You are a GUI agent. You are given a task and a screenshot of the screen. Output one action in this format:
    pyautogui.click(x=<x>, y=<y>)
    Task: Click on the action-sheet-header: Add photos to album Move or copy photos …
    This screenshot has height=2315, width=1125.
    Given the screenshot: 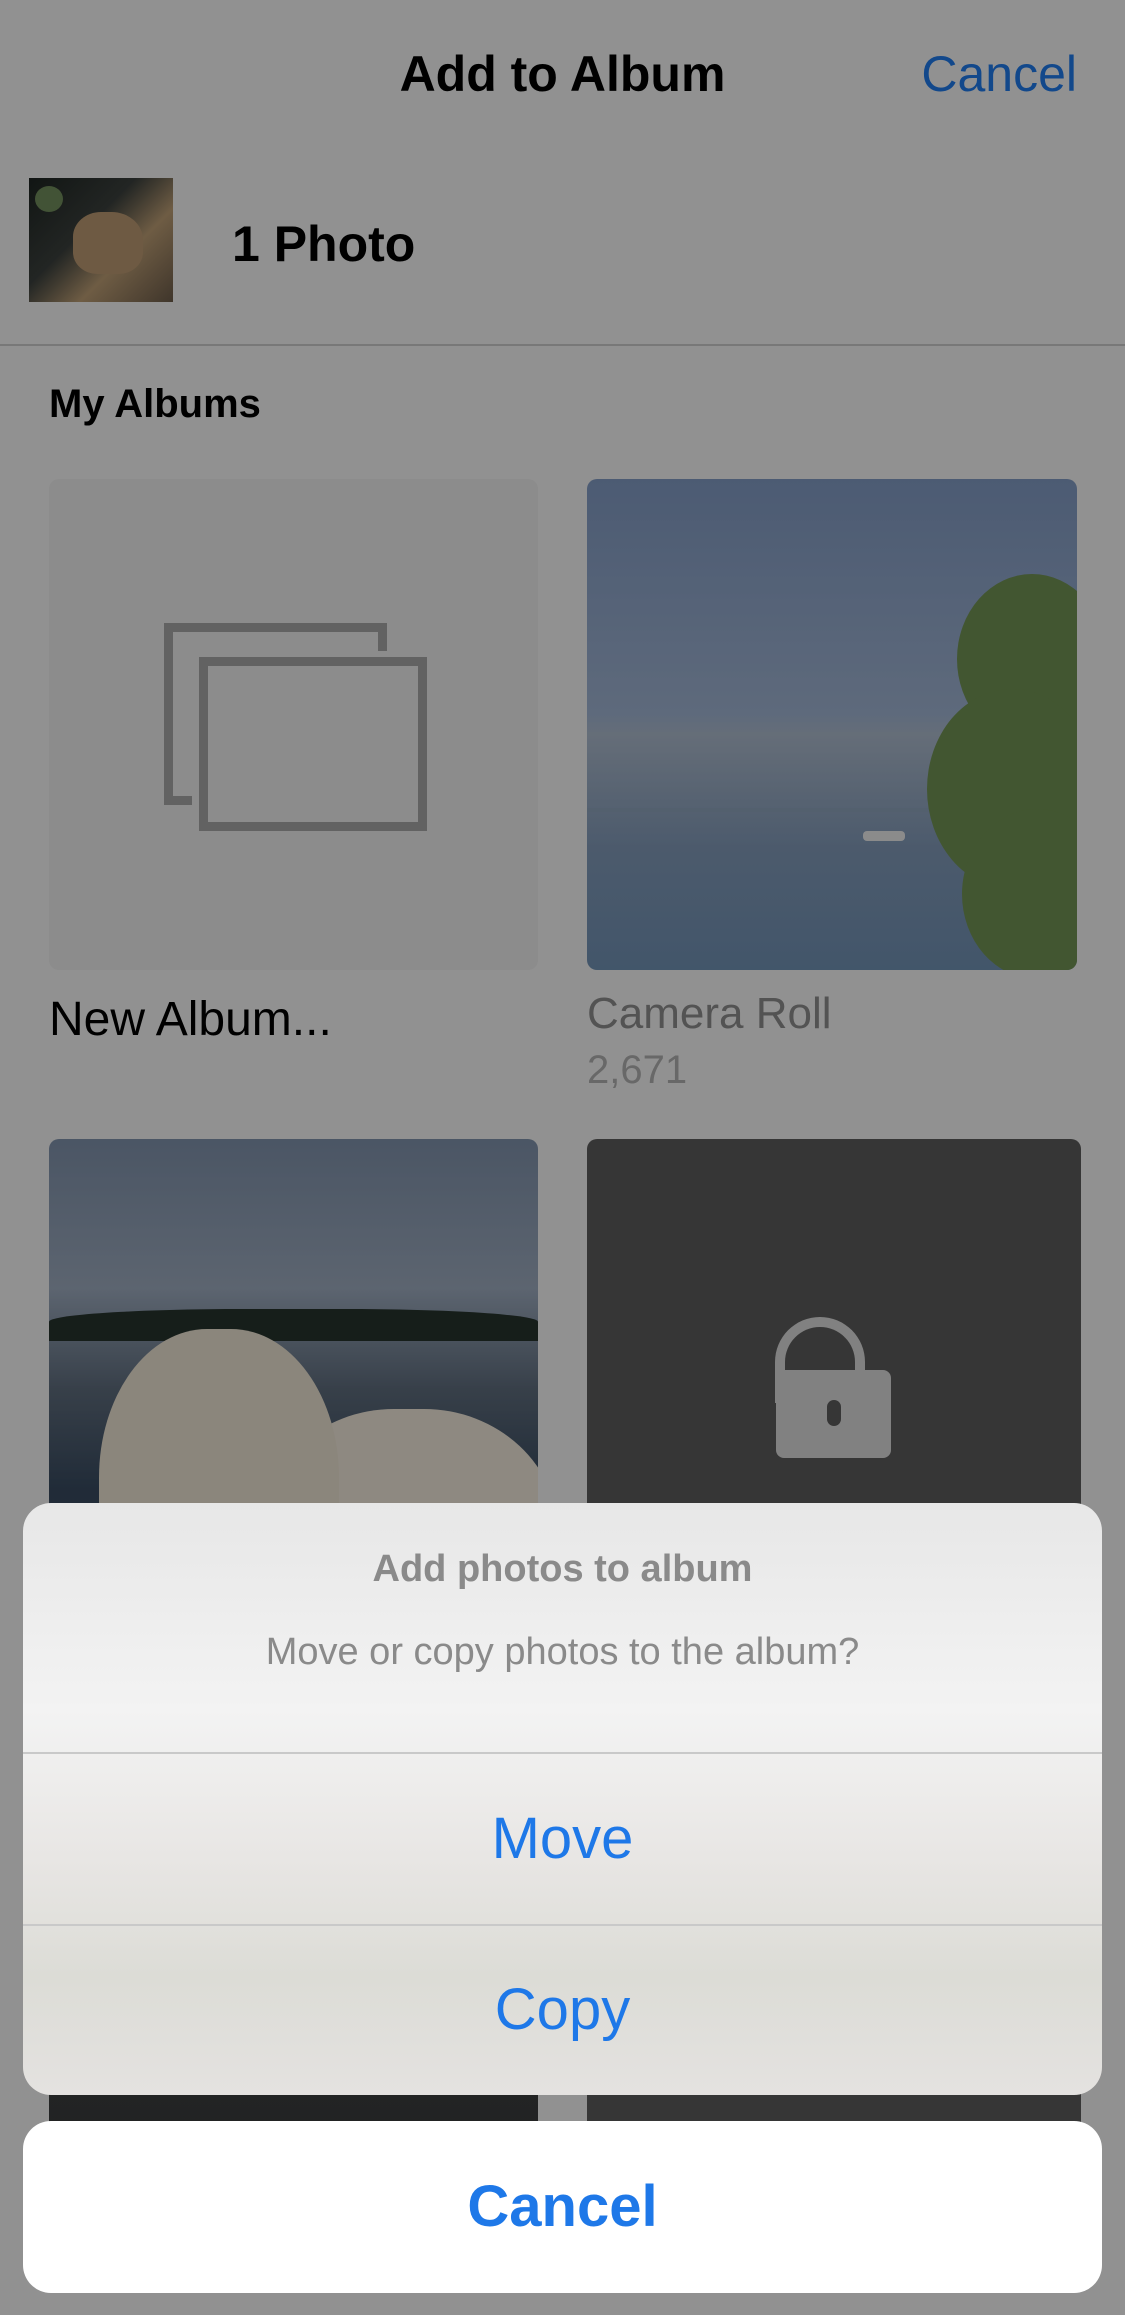 What is the action you would take?
    pyautogui.click(x=562, y=1628)
    